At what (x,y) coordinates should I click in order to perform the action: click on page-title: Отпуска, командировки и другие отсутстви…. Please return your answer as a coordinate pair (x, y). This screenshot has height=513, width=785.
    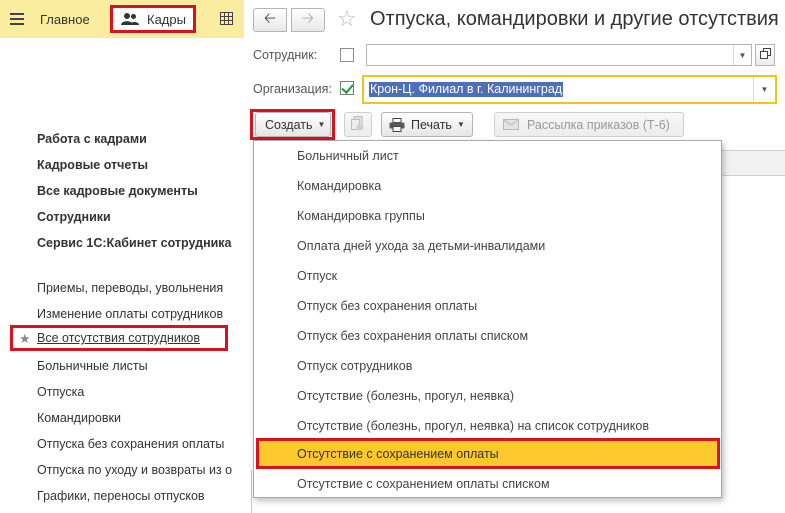
    Looking at the image, I should click on (574, 19).